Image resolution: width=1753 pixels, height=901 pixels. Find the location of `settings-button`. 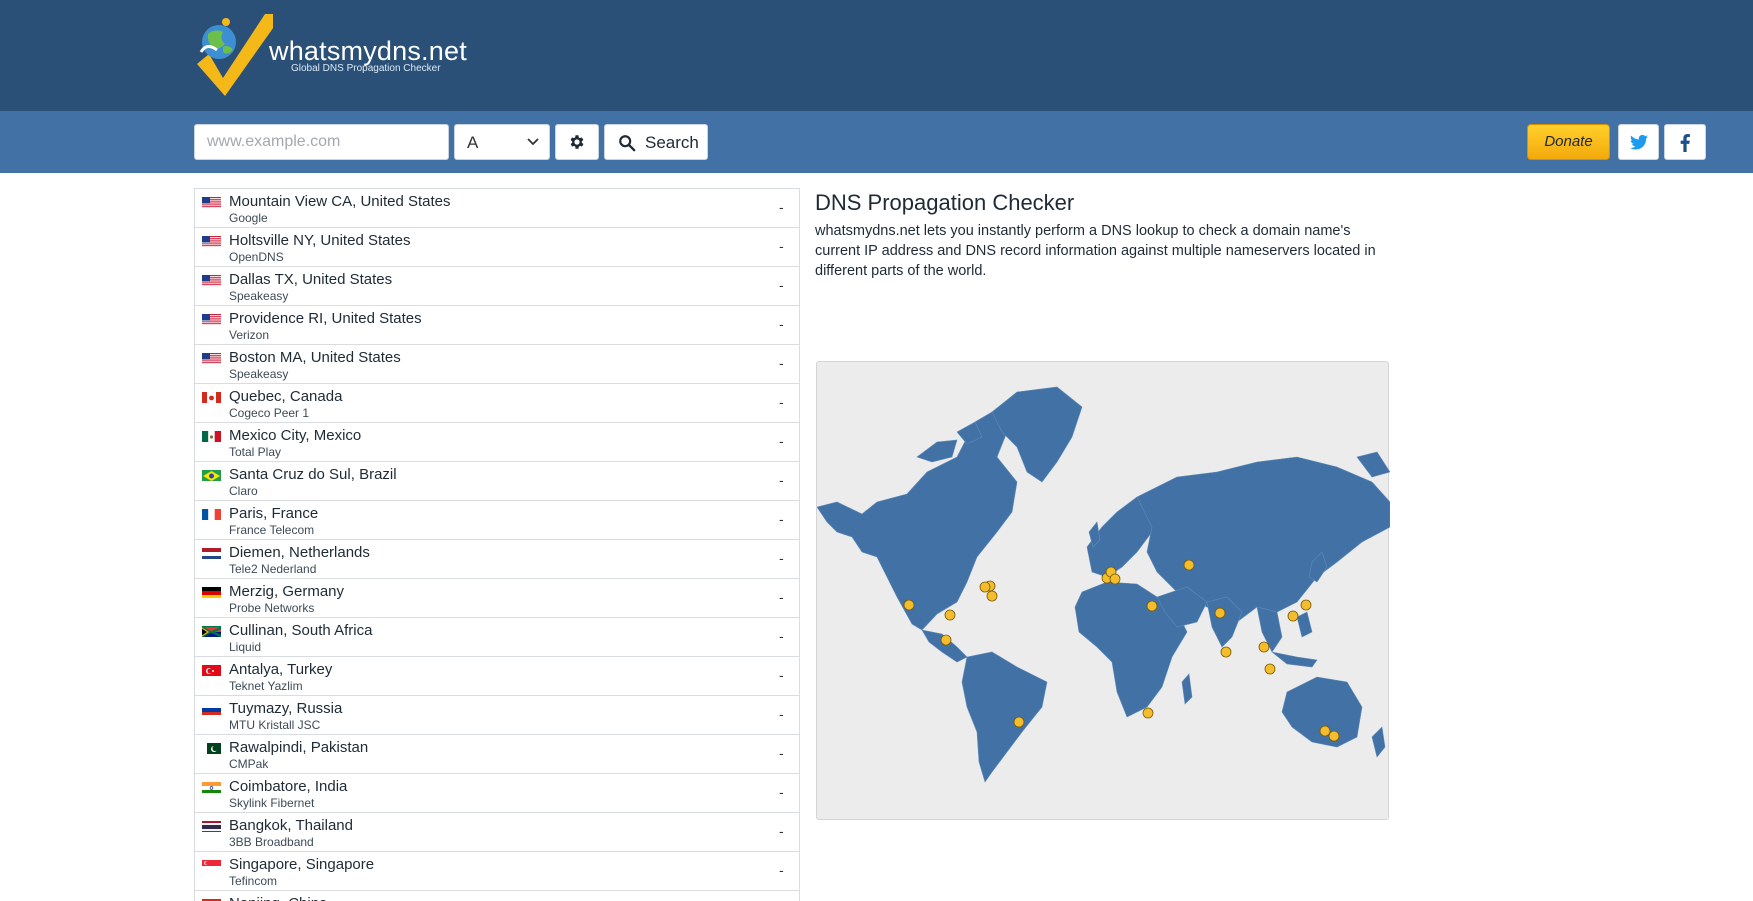

settings-button is located at coordinates (577, 142).